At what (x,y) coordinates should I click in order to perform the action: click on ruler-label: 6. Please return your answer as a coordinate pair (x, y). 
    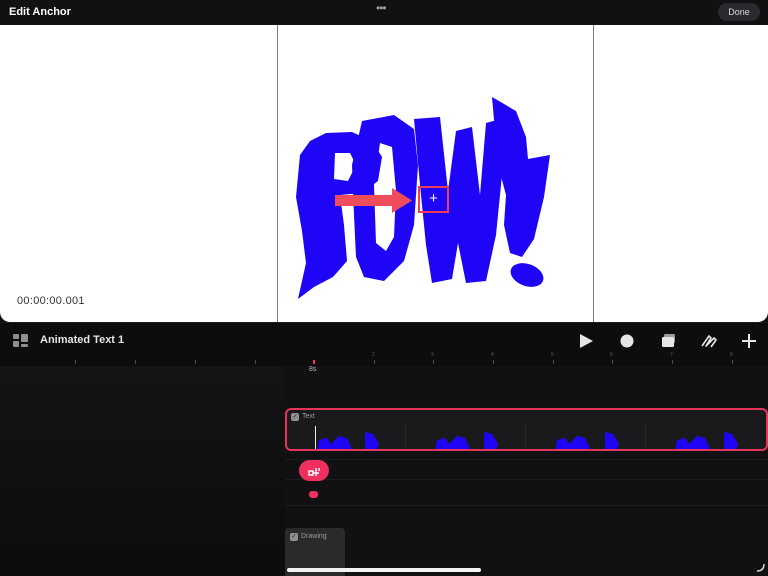
    Looking at the image, I should click on (611, 355).